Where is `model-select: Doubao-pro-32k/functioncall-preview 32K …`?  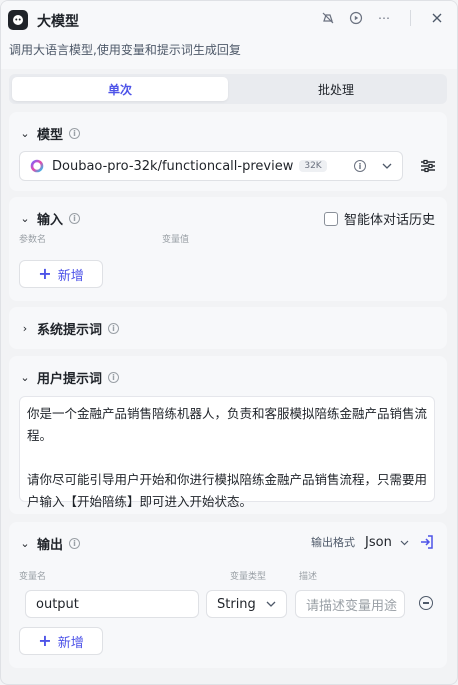
model-select: Doubao-pro-32k/functioncall-preview 32K … is located at coordinates (211, 166).